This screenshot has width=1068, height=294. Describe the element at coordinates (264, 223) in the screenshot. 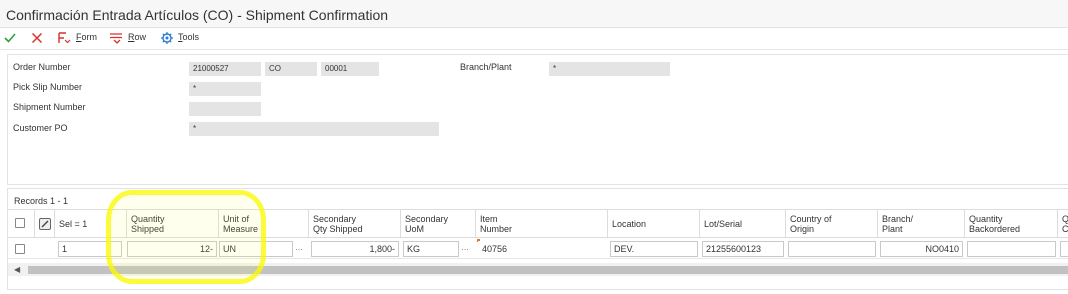

I see `header-unit-of-measure: Unit of Measure` at that location.